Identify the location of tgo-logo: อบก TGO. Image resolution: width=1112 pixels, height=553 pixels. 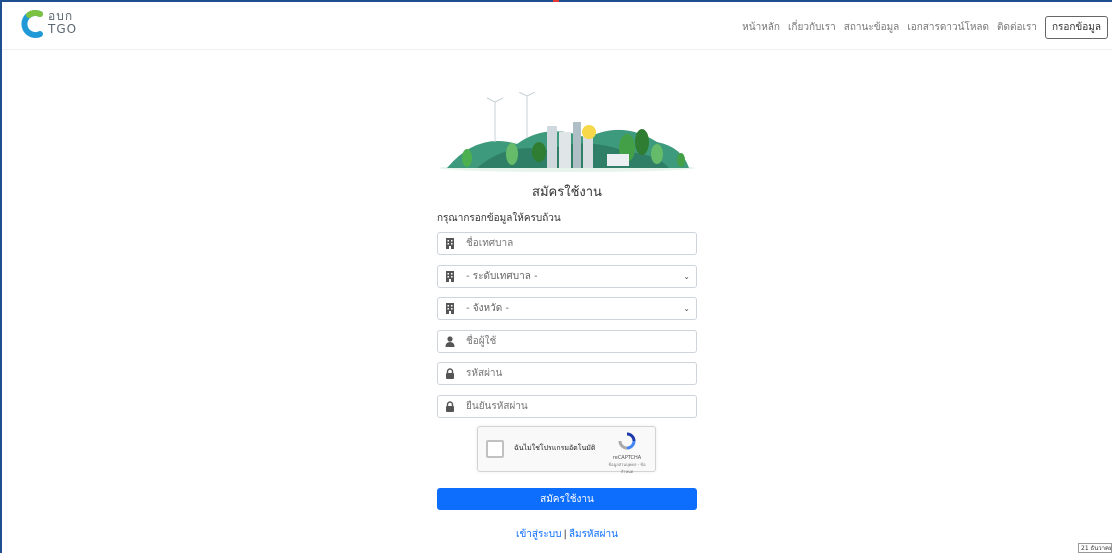
(60, 26).